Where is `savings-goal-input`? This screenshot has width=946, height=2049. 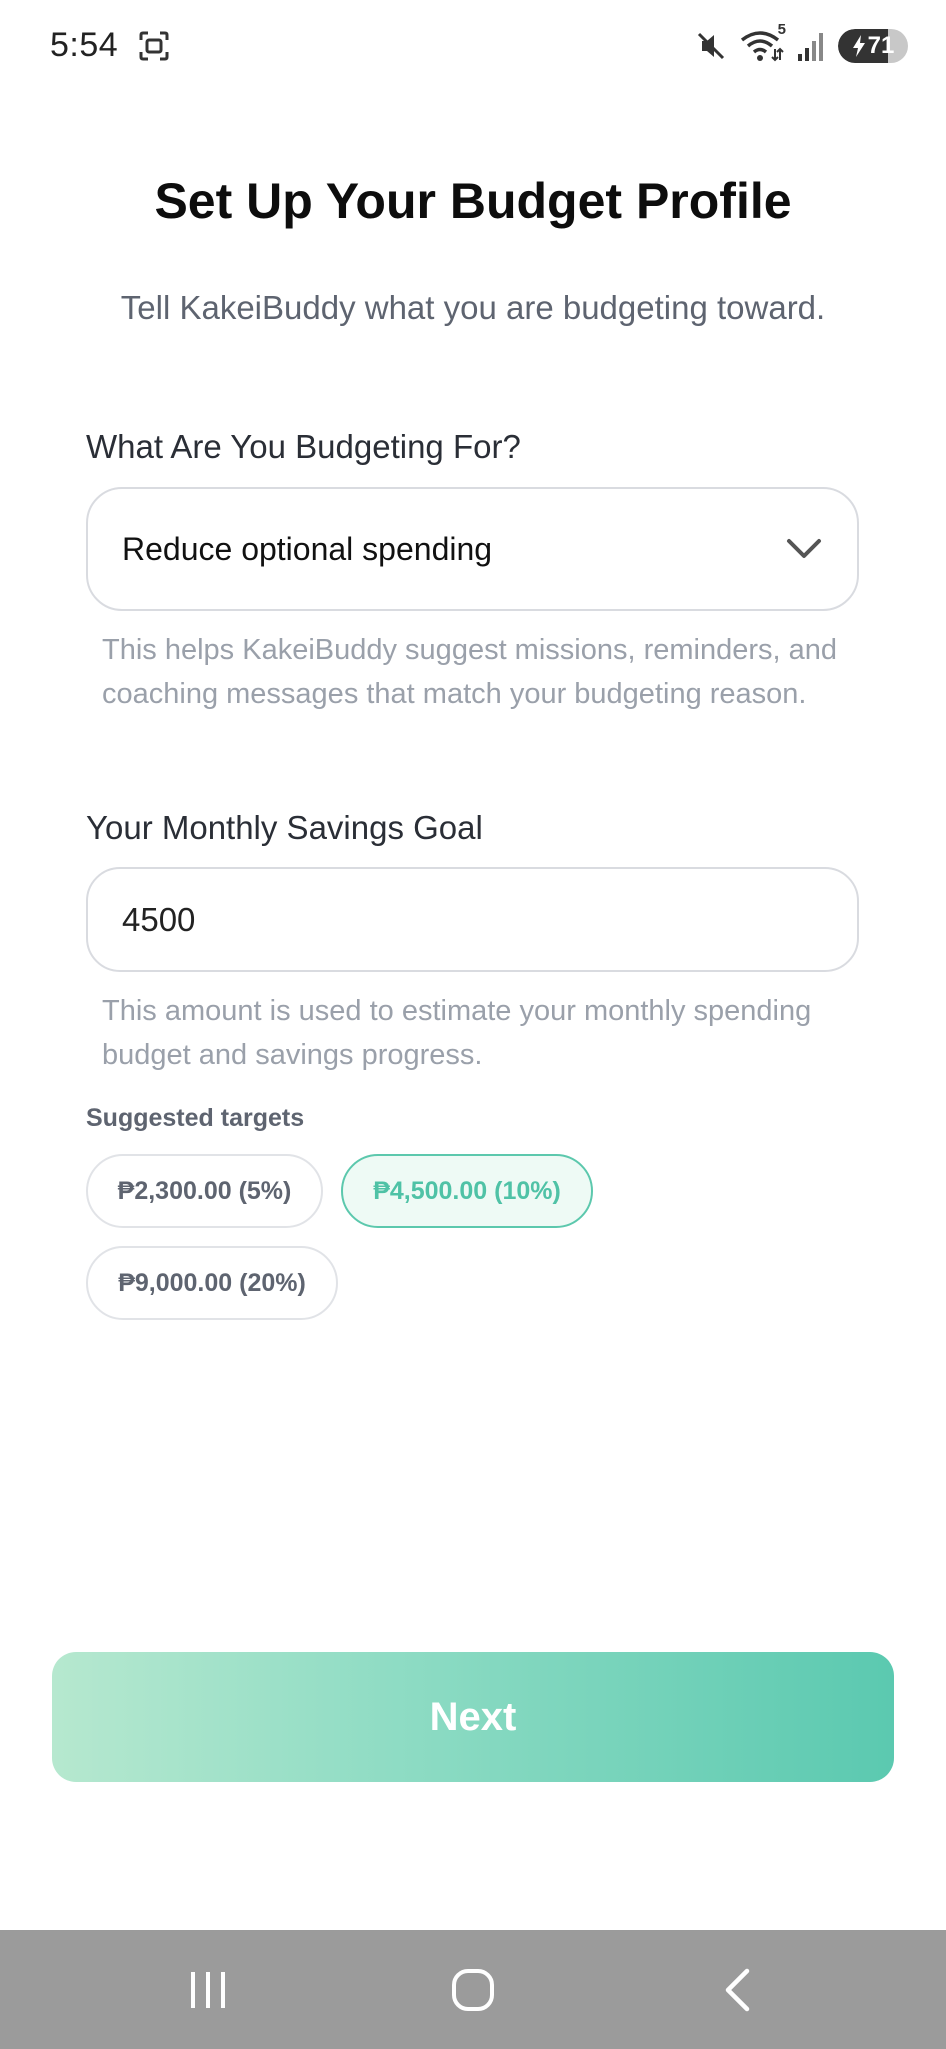
savings-goal-input is located at coordinates (472, 919).